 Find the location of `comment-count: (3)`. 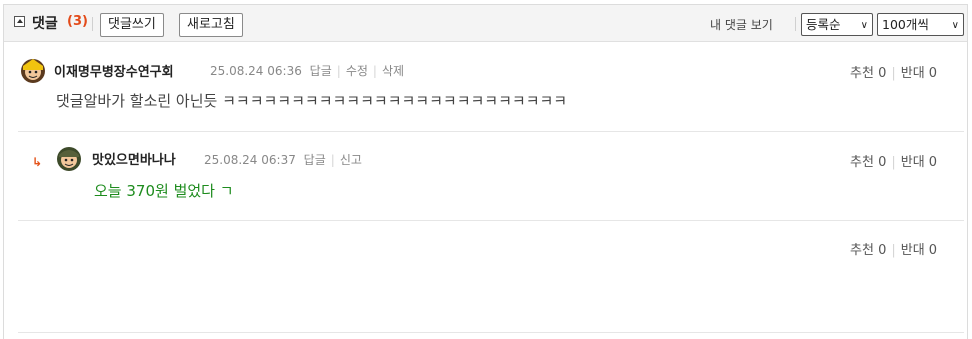

comment-count: (3) is located at coordinates (77, 21).